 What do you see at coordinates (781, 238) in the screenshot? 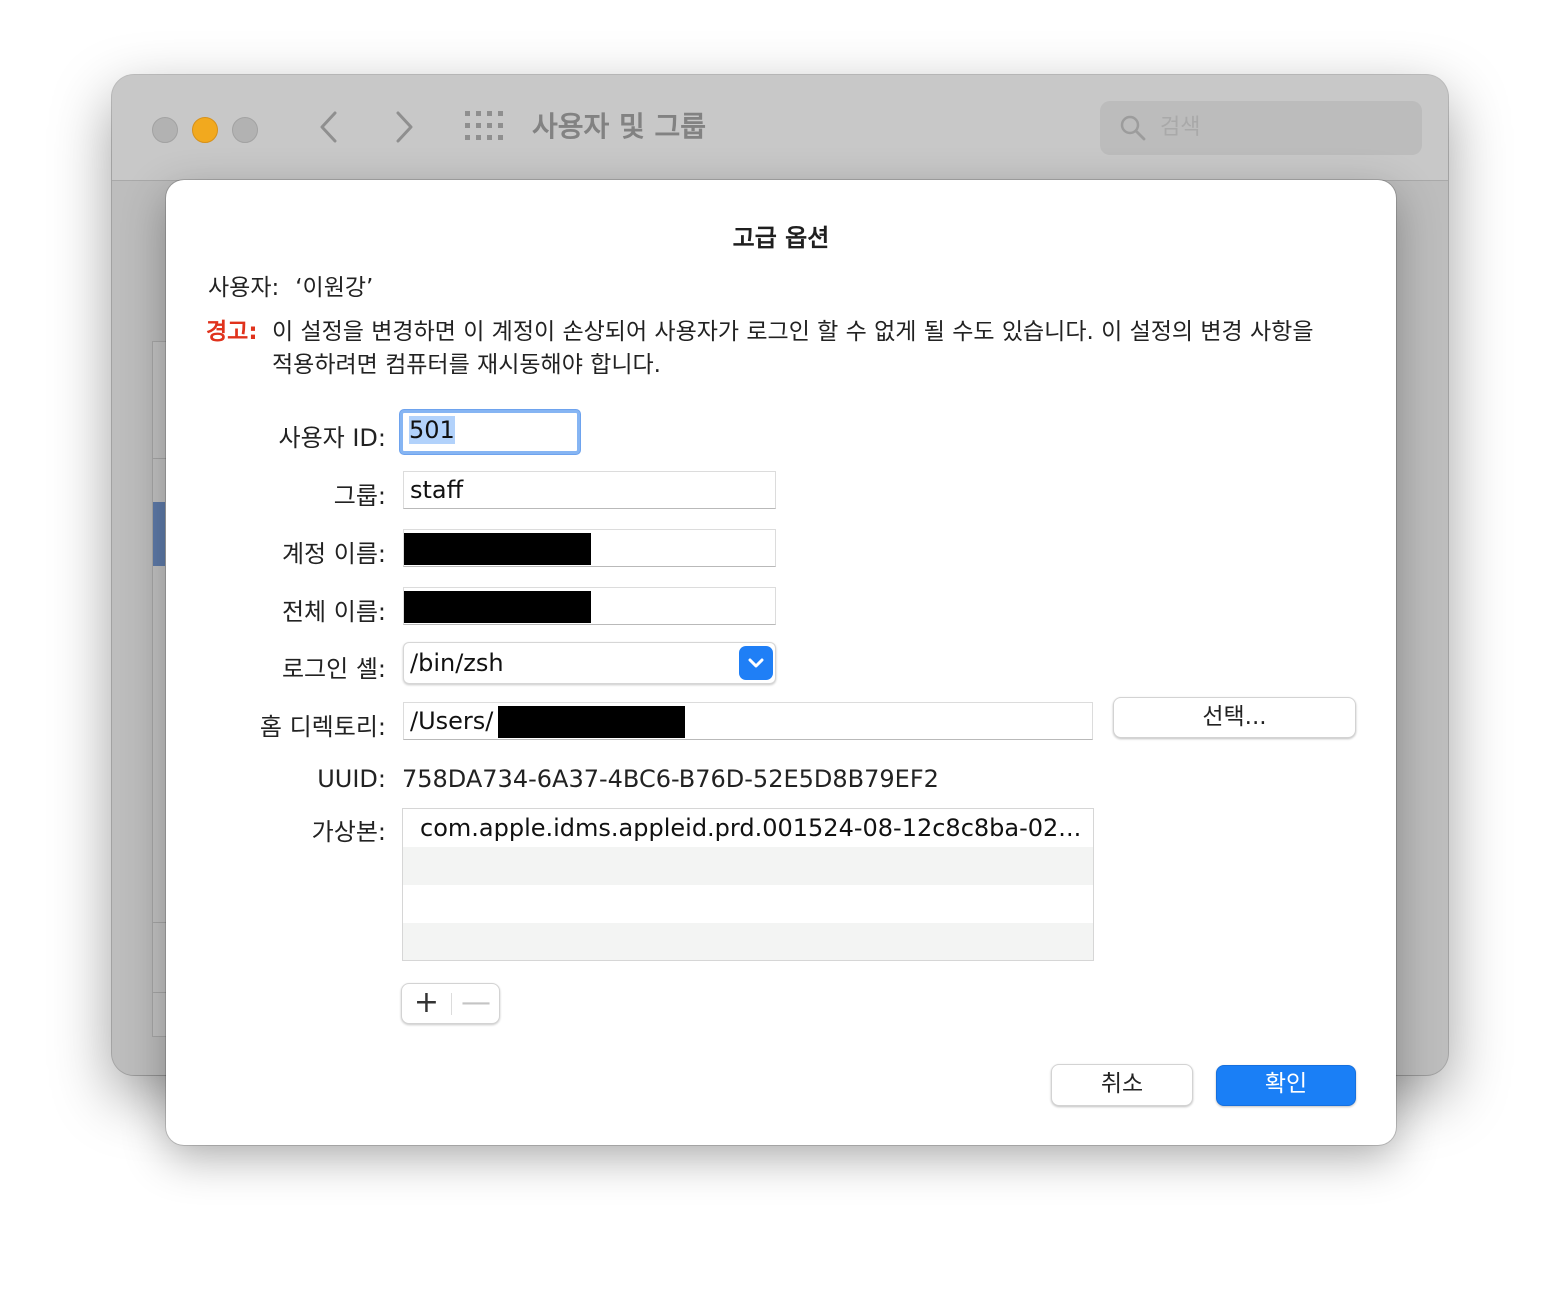
I see `sheet-title: 고급 옵션` at bounding box center [781, 238].